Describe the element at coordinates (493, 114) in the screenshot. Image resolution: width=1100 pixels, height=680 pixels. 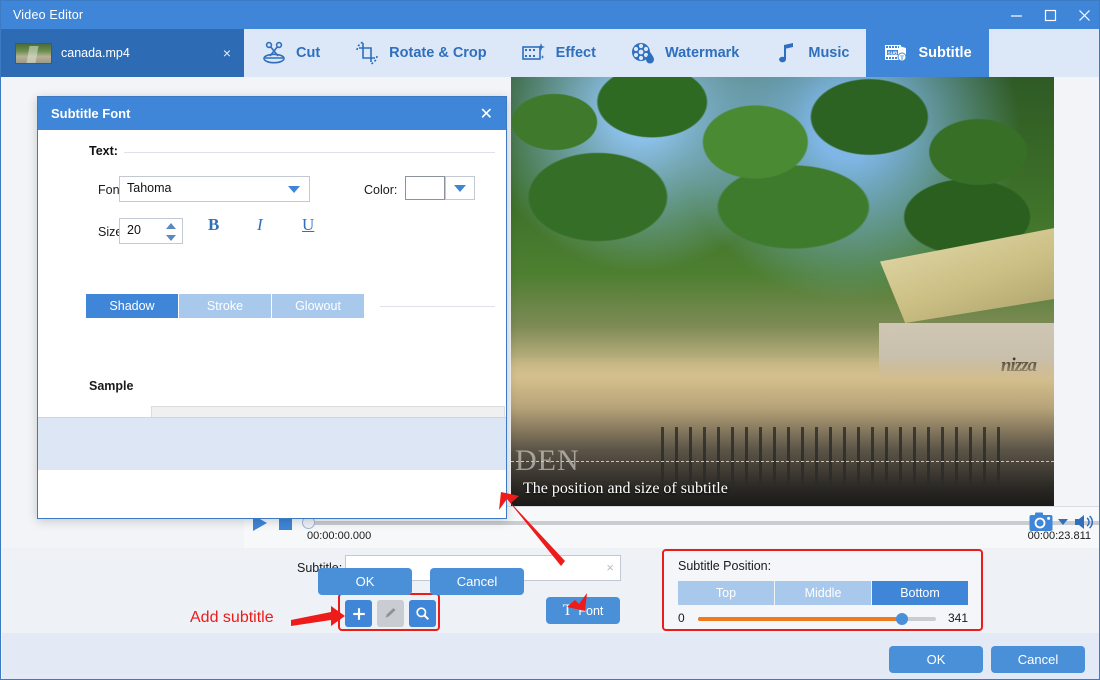
I see `close-icon: ✕` at that location.